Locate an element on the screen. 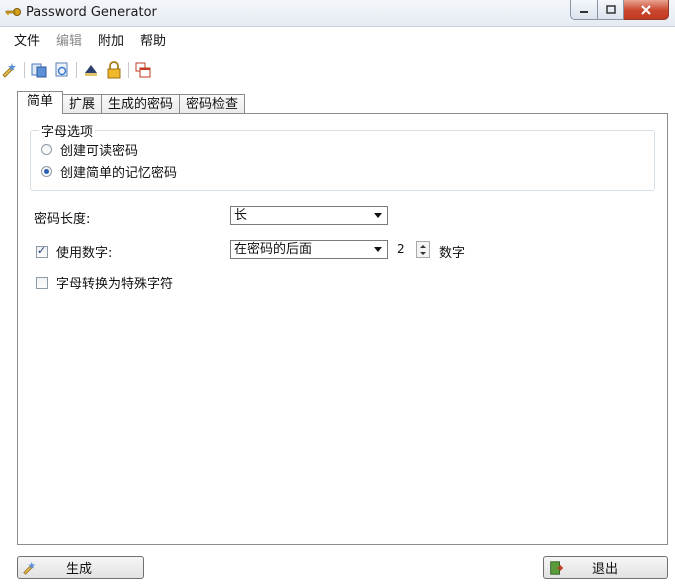 The image size is (675, 588). length-select-value: 长 is located at coordinates (241, 215).